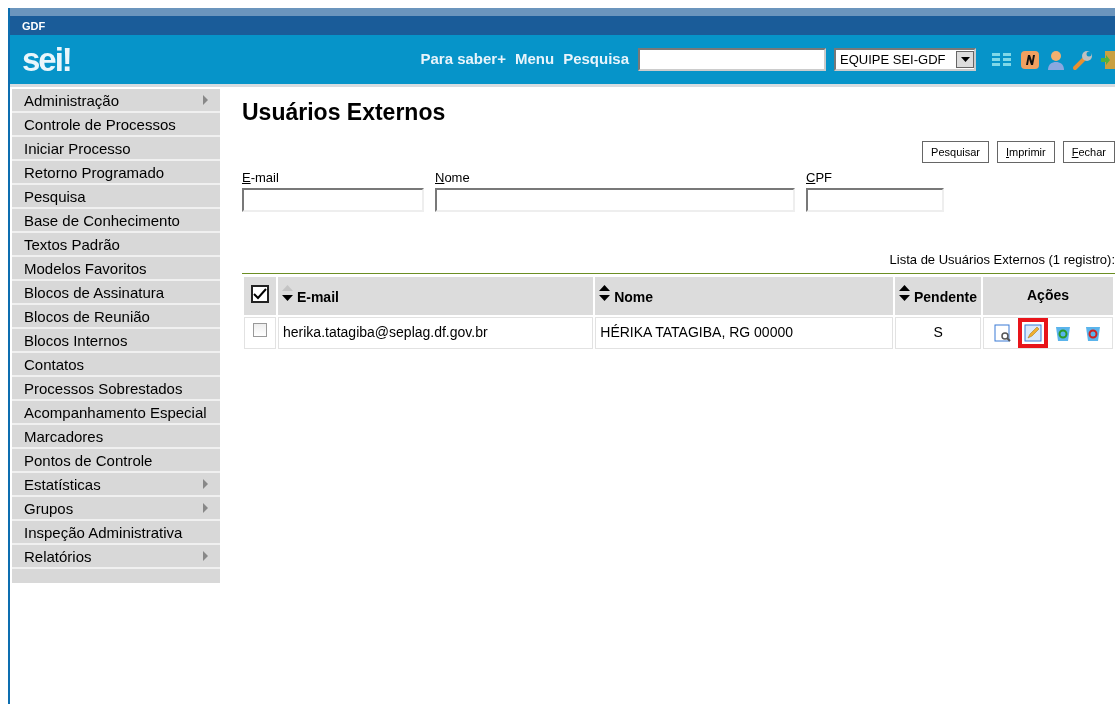 This screenshot has height=704, width=1115. What do you see at coordinates (116, 197) in the screenshot?
I see `sidebar-item: Pesquisa` at bounding box center [116, 197].